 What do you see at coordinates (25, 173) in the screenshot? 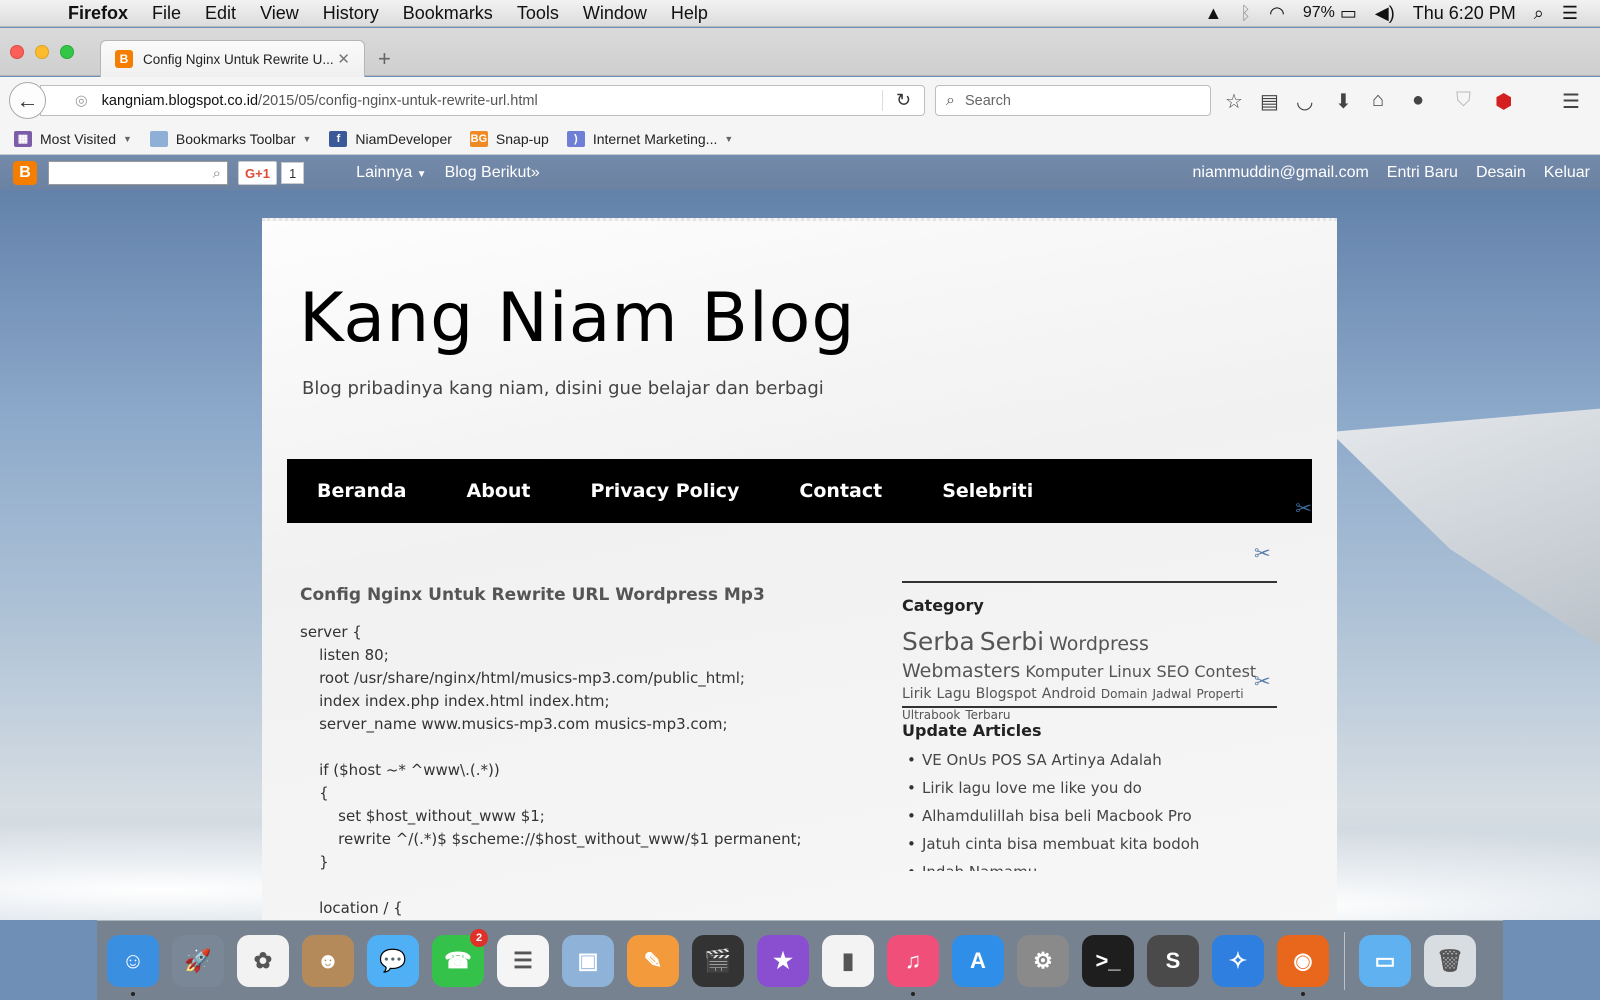
I see `blogger-logo-icon: B` at bounding box center [25, 173].